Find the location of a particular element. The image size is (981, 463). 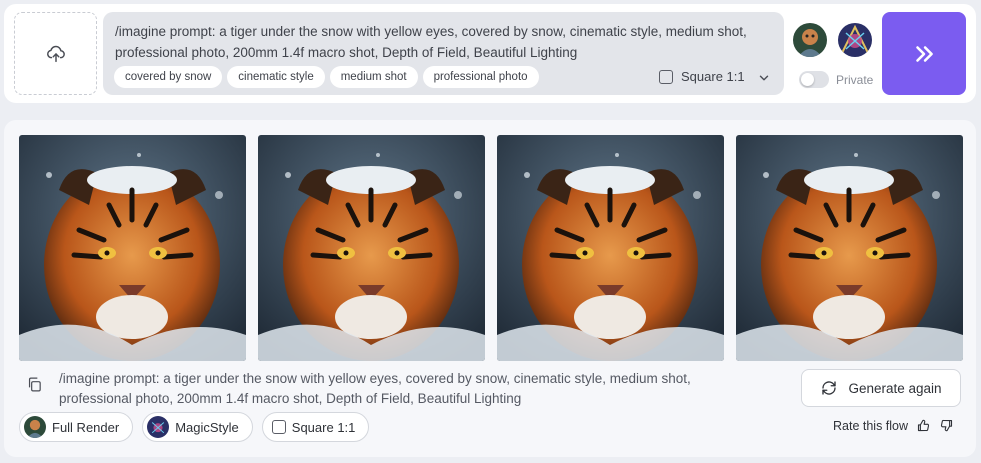

upload-icon is located at coordinates (55, 53).